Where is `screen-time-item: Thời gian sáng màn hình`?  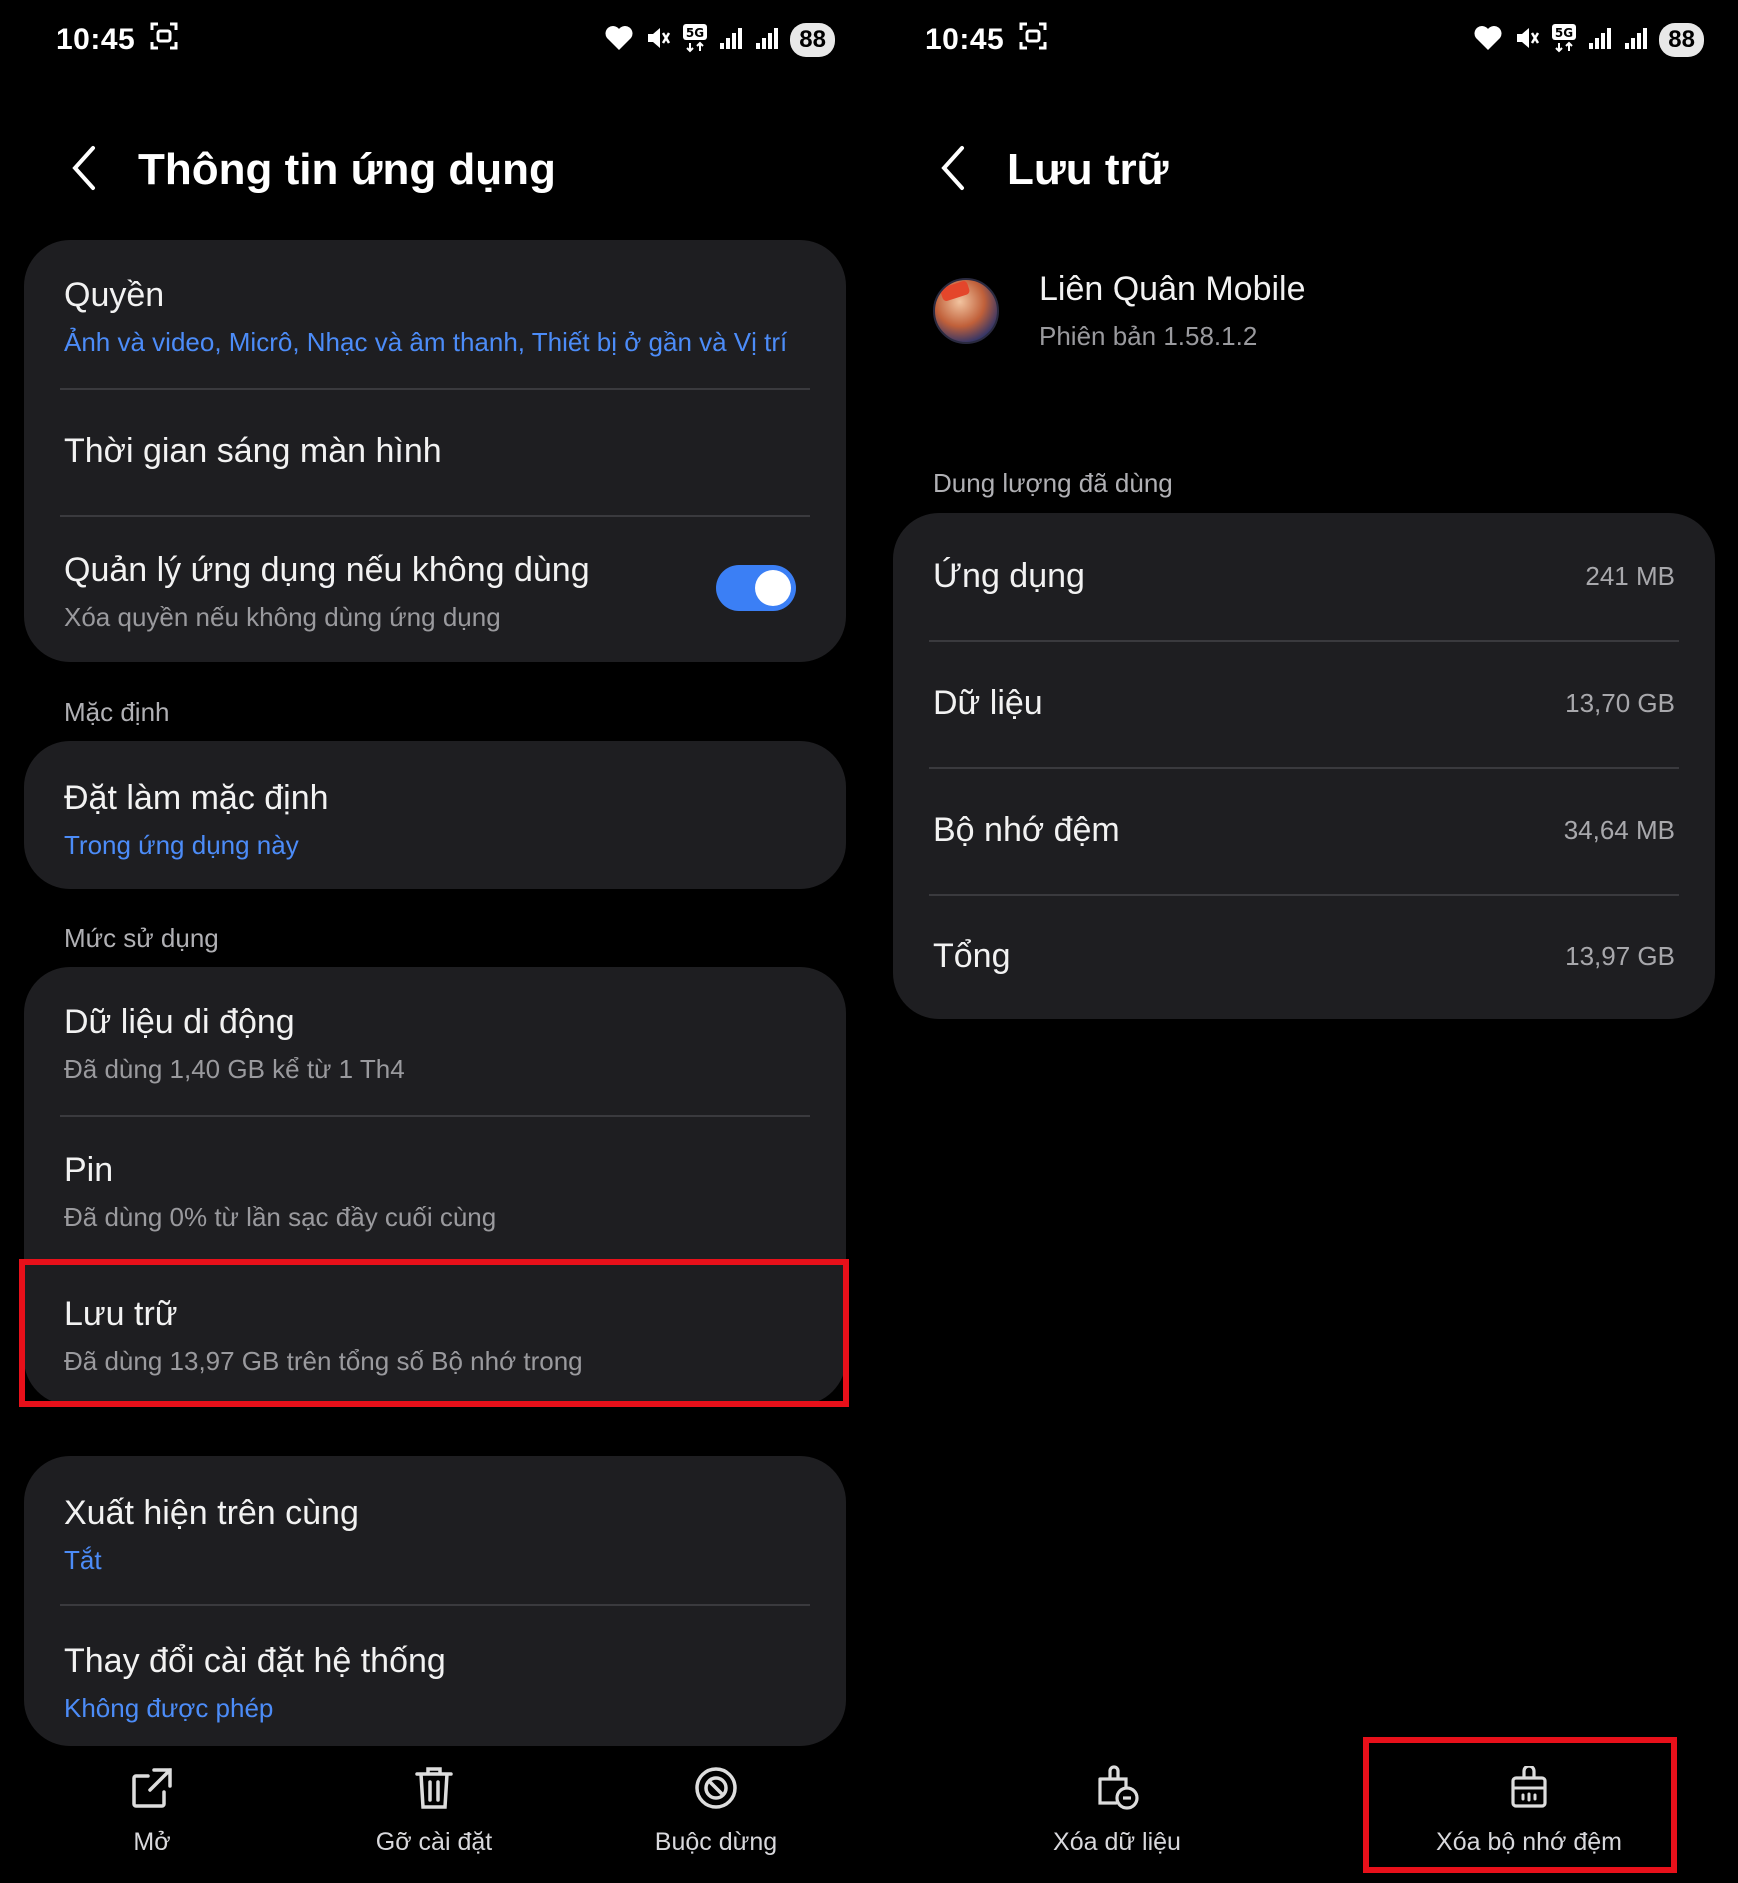
screen-time-item: Thời gian sáng màn hình is located at coordinates (435, 451).